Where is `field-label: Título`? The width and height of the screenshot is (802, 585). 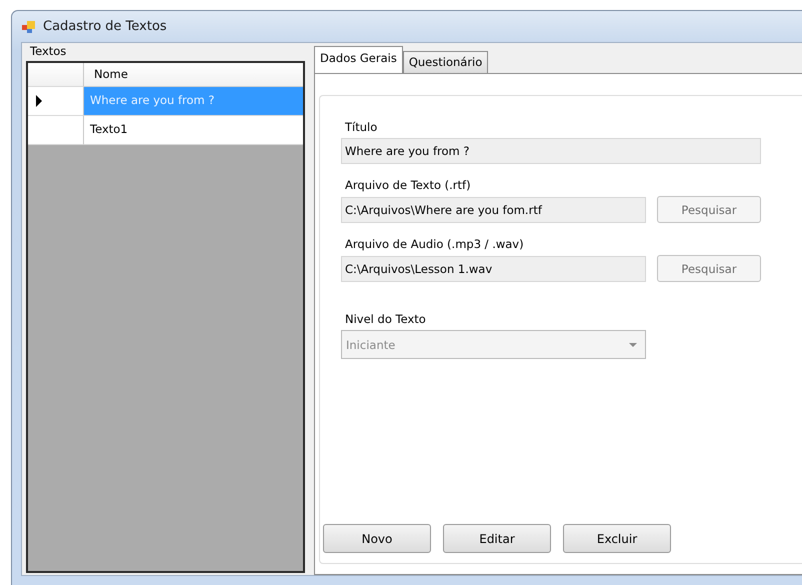 field-label: Título is located at coordinates (361, 128).